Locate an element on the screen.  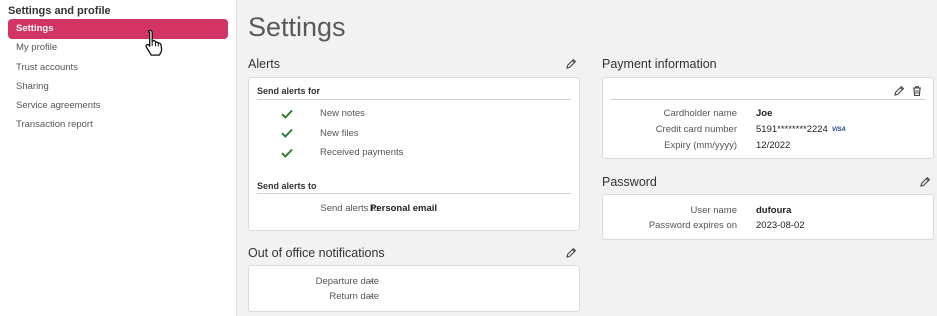
return-date-value: - is located at coordinates (372, 296).